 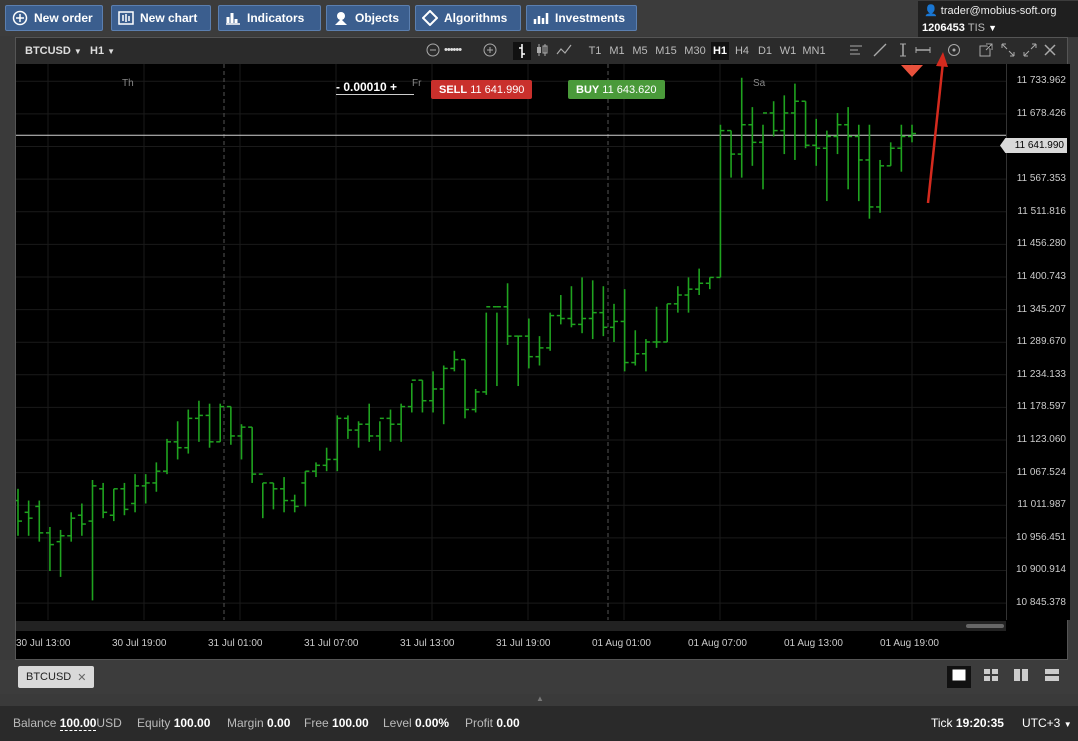 What do you see at coordinates (595, 51) in the screenshot?
I see `timeframe-t1-button: T1` at bounding box center [595, 51].